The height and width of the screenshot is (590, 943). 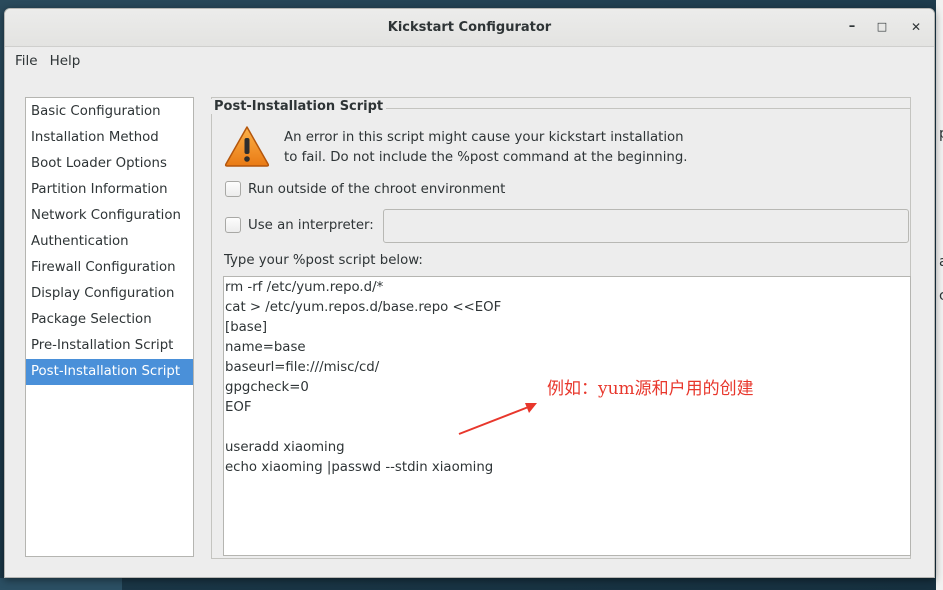 I want to click on panel-title: Post-Installation Script, so click(x=299, y=106).